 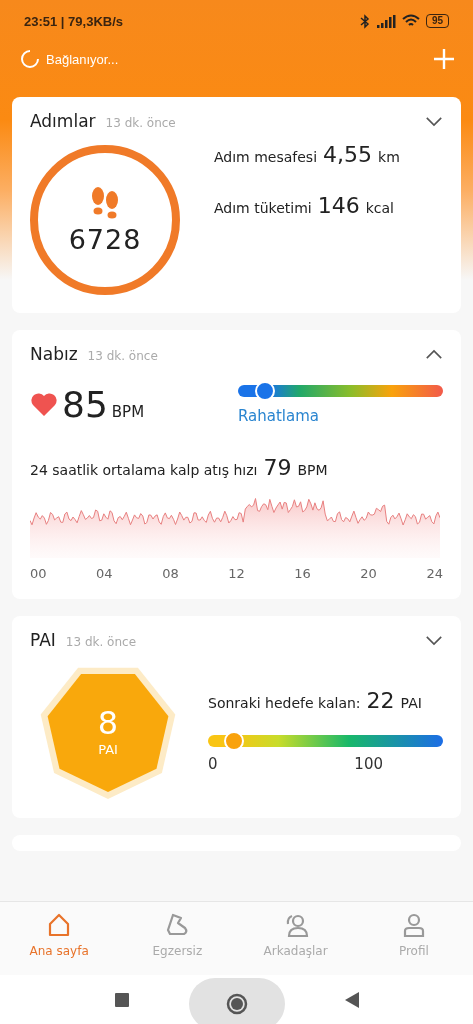 What do you see at coordinates (385, 21) in the screenshot?
I see `signal-icon` at bounding box center [385, 21].